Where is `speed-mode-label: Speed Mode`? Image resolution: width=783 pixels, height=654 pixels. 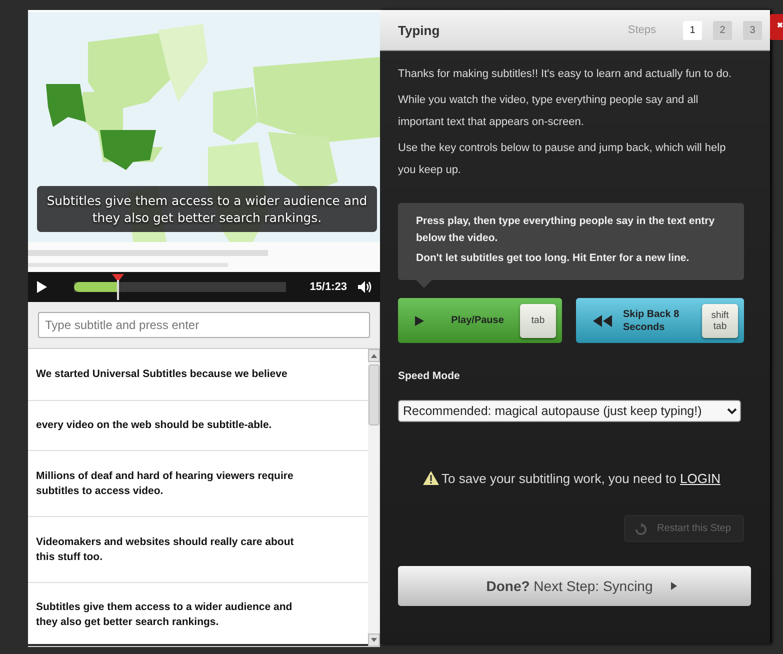
speed-mode-label: Speed Mode is located at coordinates (429, 376).